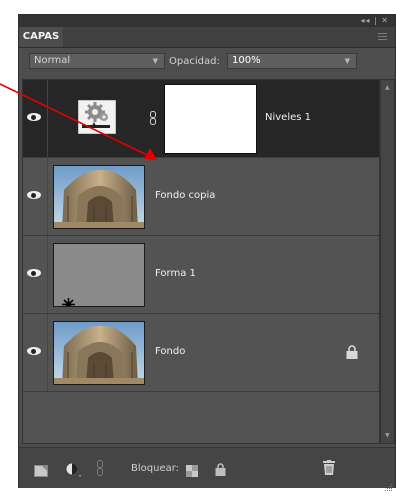  I want to click on panel-menu-icon, so click(382, 37).